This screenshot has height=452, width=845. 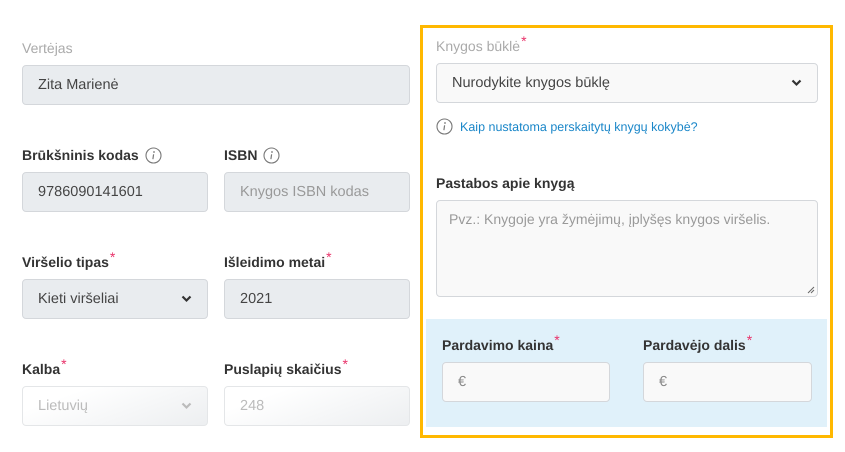 I want to click on field-label: Išleidimo metai, so click(x=275, y=262).